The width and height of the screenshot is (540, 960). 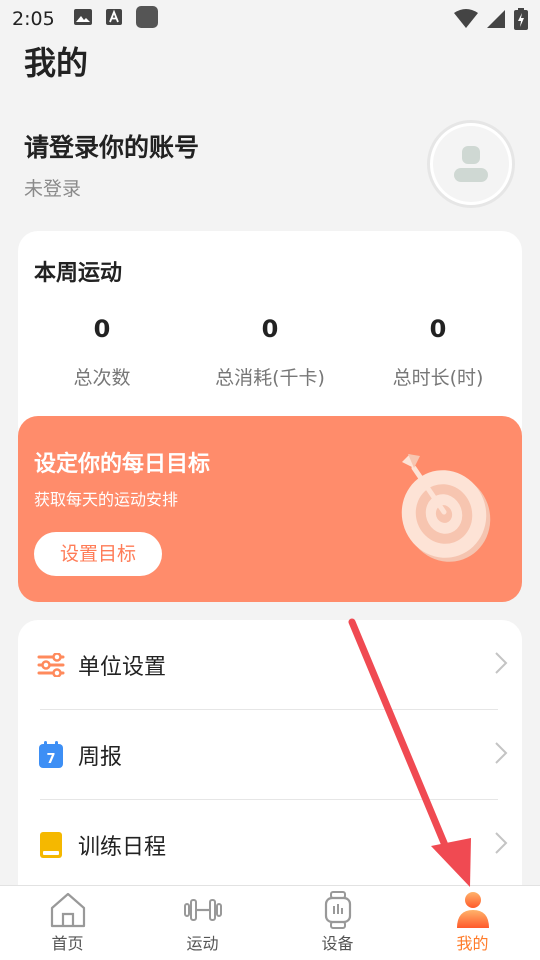 I want to click on login-status: 未登录, so click(x=53, y=189).